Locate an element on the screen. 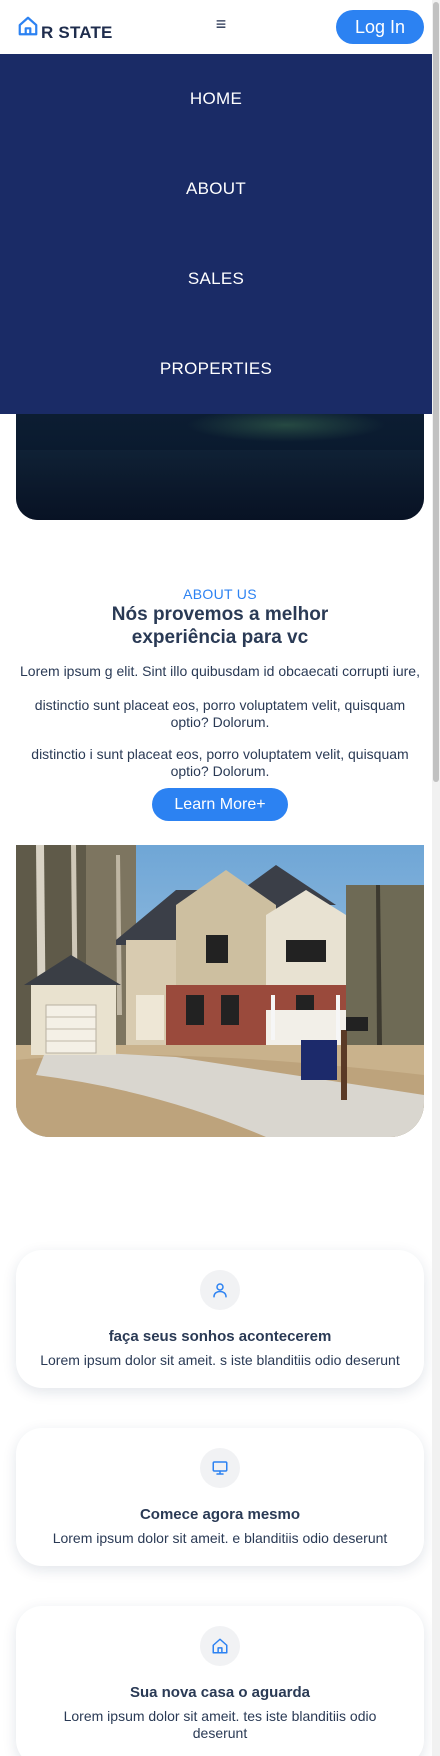 The height and width of the screenshot is (1756, 440). nav-item-sales: SALES is located at coordinates (216, 279).